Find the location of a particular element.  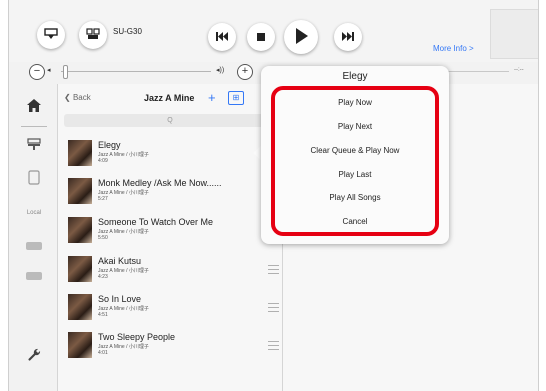

list-header: ❮ Back Jazz A Mine + ⊞ is located at coordinates (170, 97).